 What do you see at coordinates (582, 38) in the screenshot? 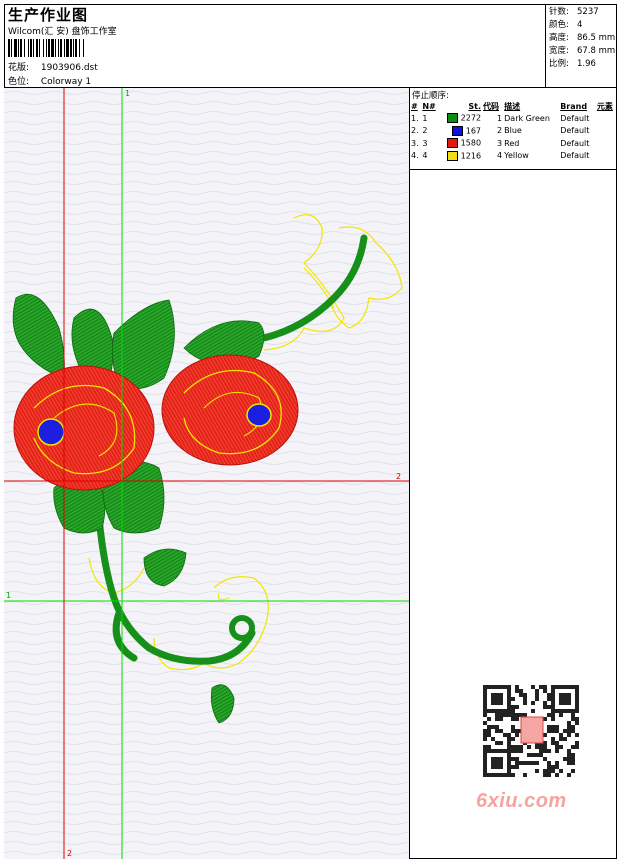
I see `spec-height: 高度: 86.5 mm` at bounding box center [582, 38].